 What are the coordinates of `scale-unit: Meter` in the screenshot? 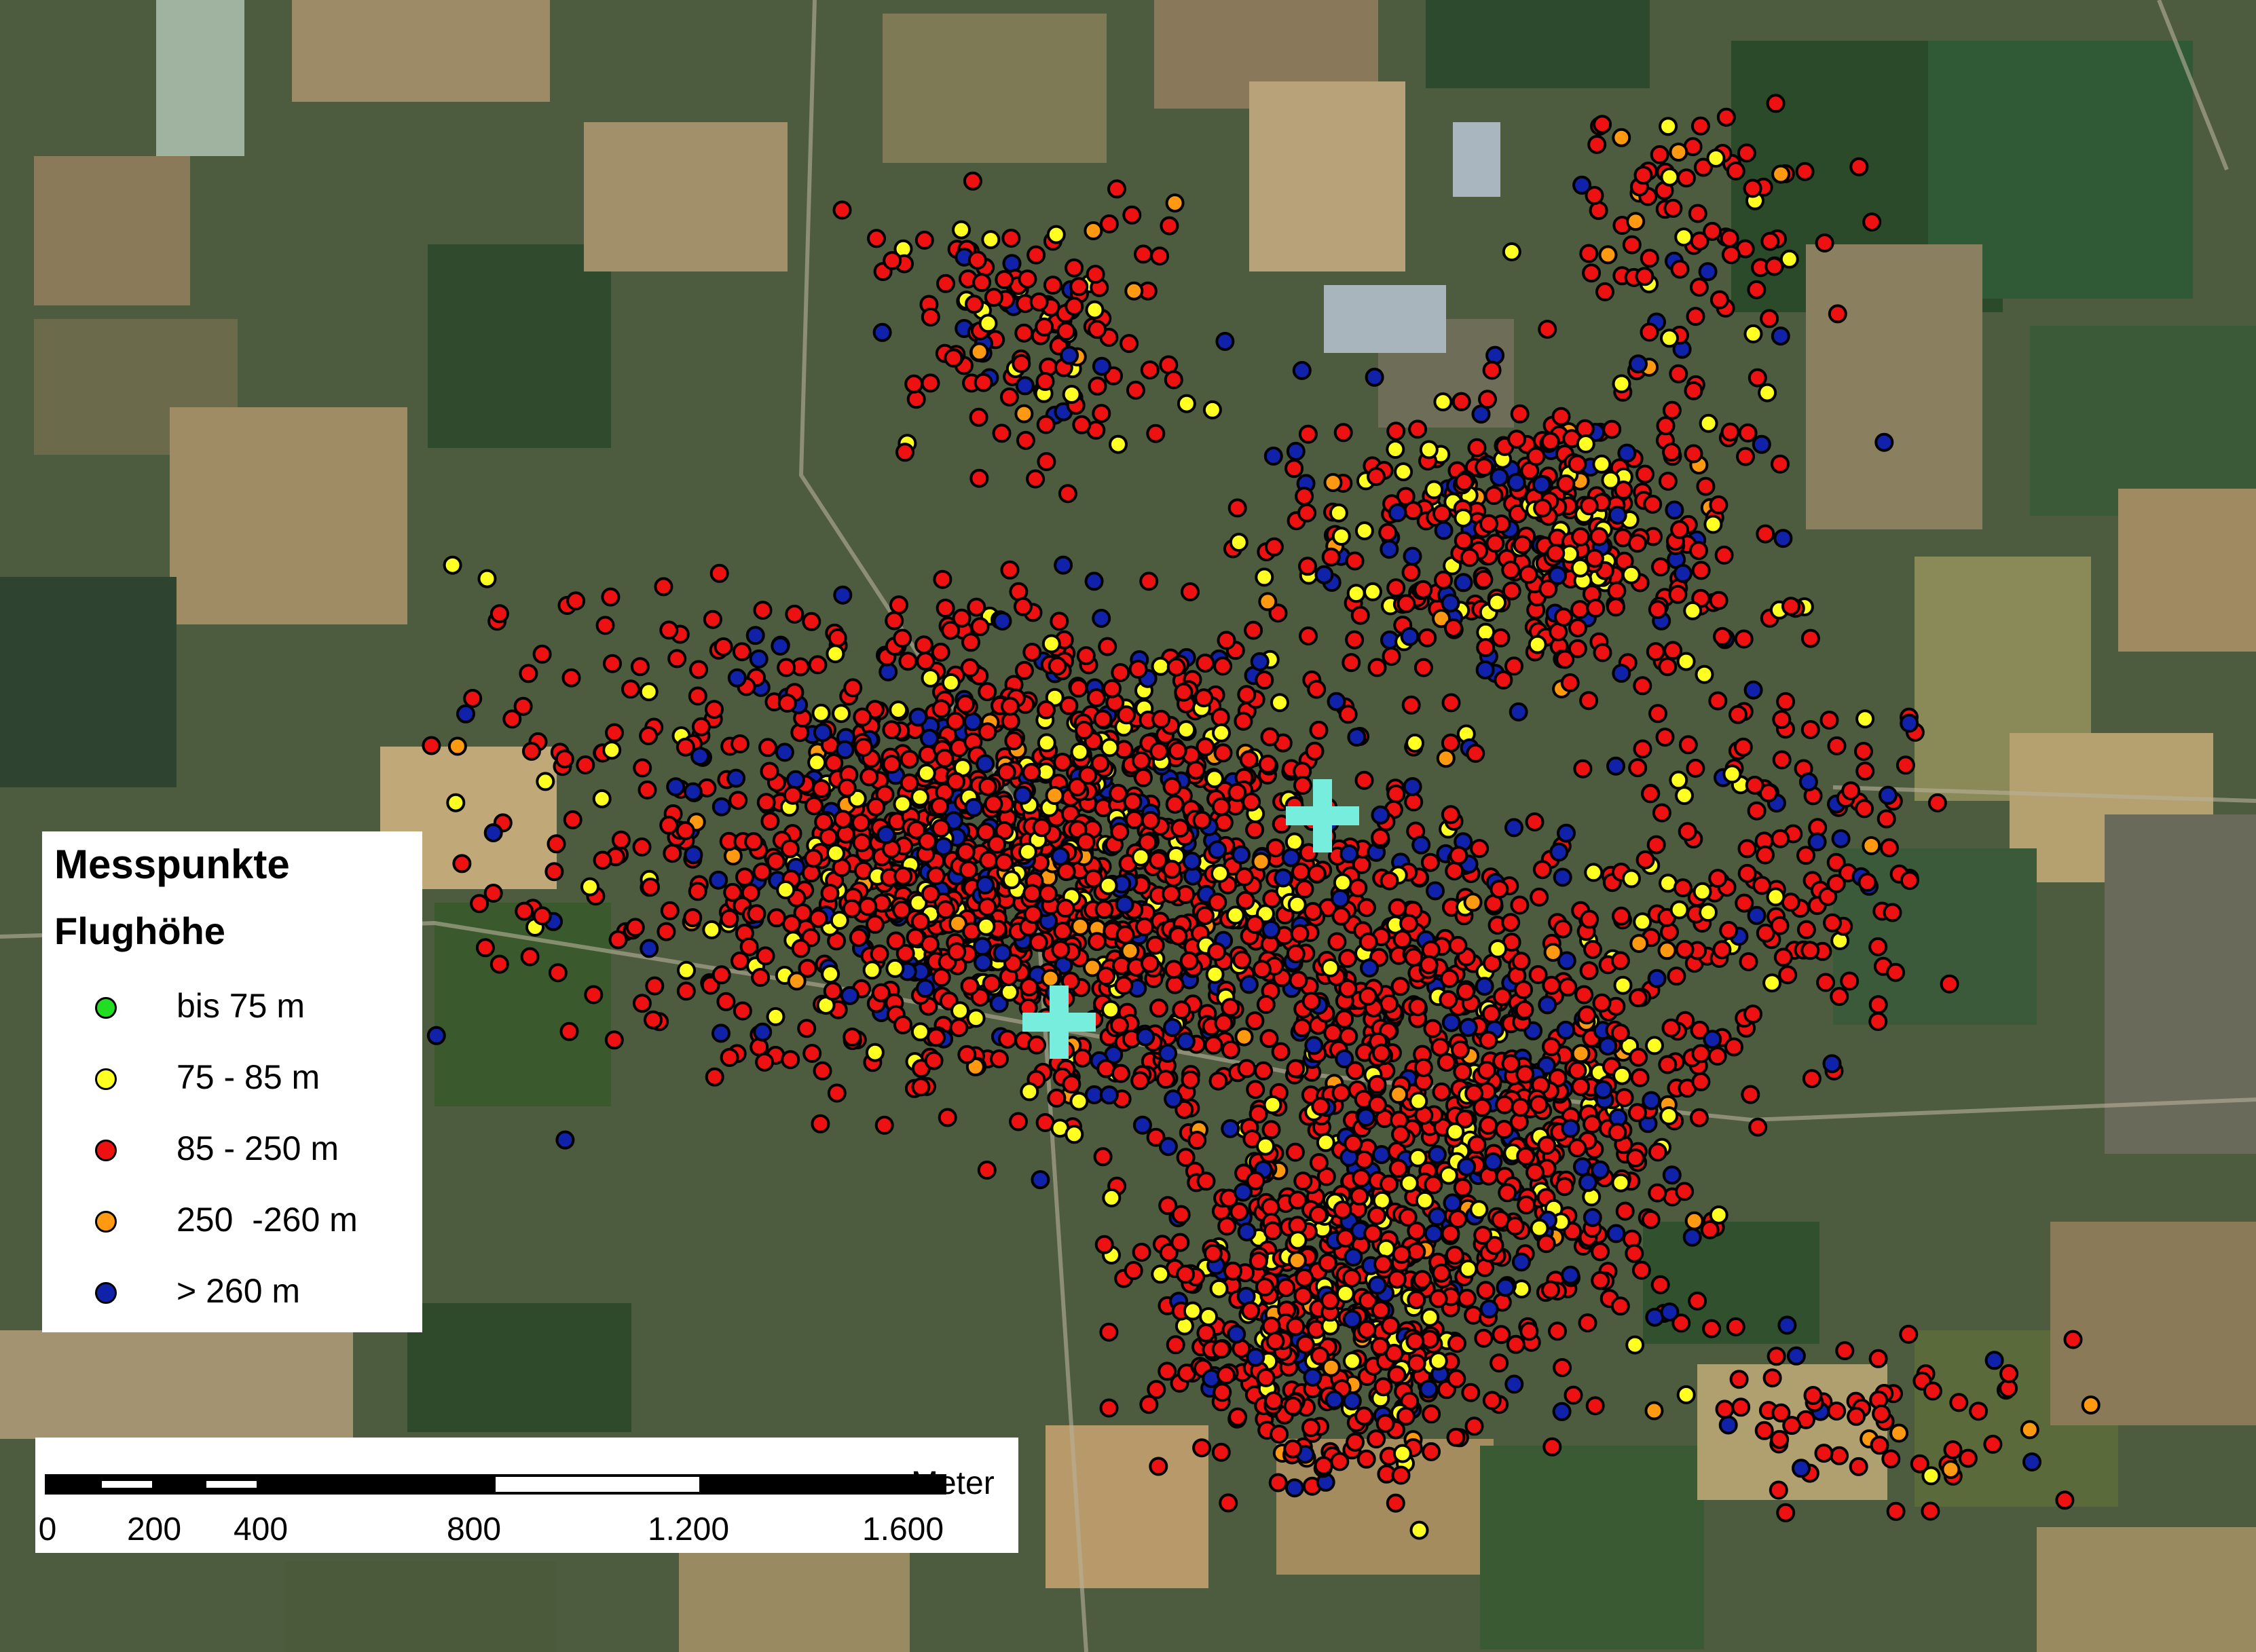 It's located at (953, 1483).